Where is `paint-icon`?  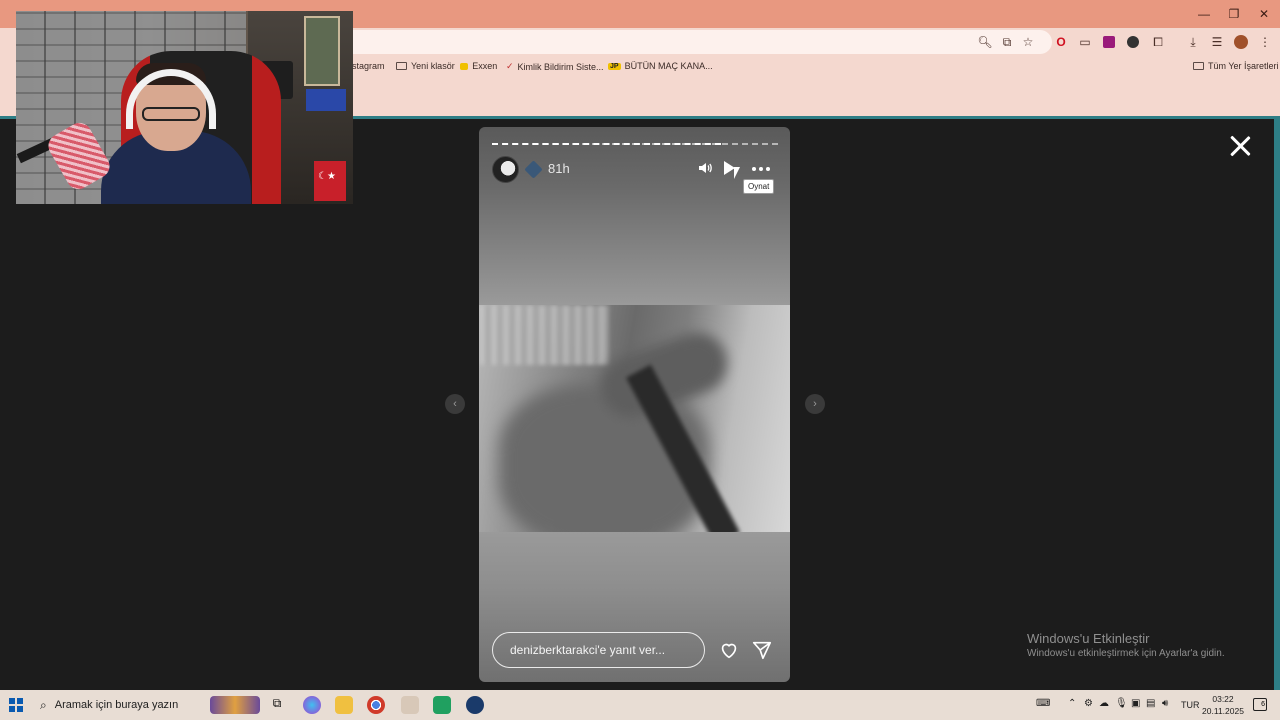
paint-icon is located at coordinates (410, 705).